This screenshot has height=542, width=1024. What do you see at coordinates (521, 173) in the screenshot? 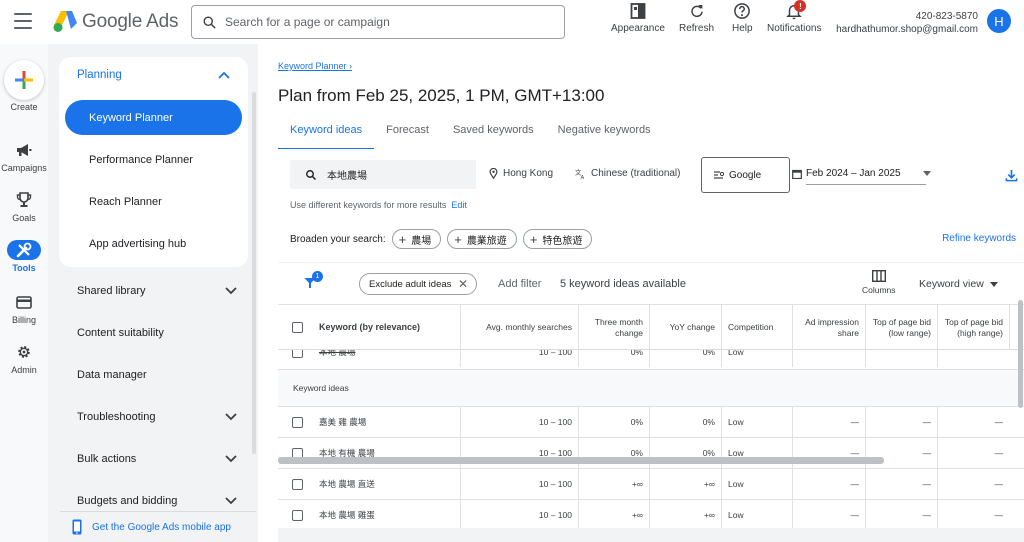
I see `location-selector: Hong Kong` at bounding box center [521, 173].